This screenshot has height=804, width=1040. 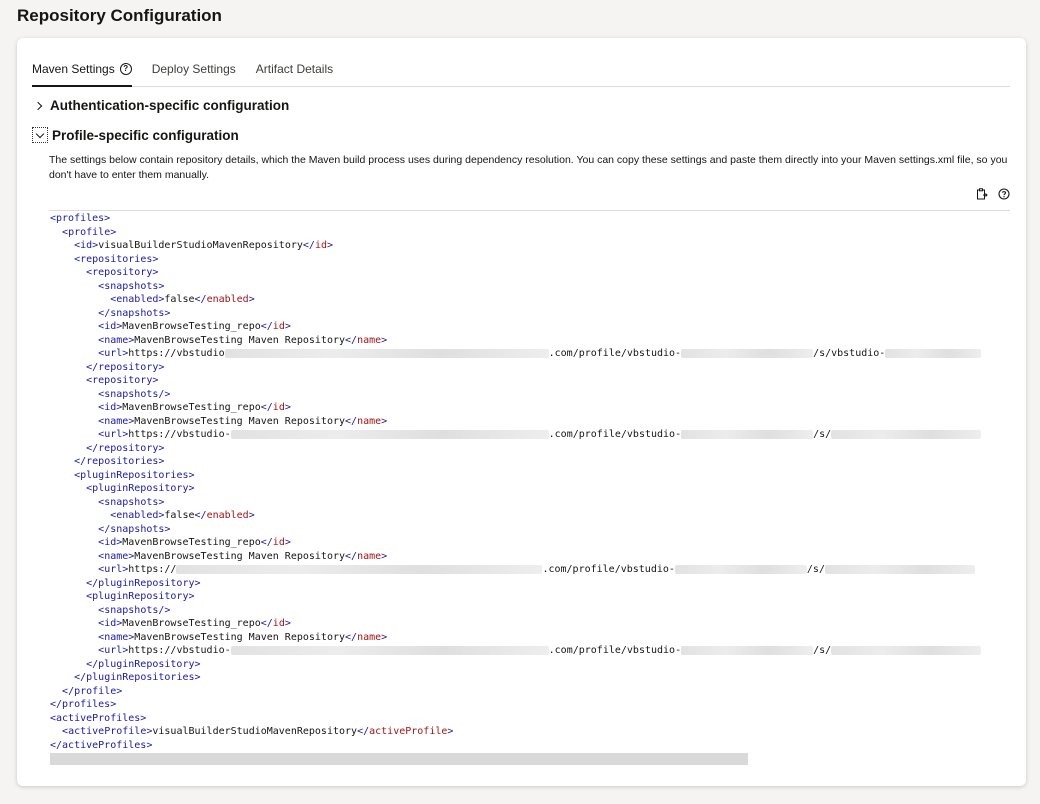 I want to click on code-token: <id>, so click(x=110, y=623).